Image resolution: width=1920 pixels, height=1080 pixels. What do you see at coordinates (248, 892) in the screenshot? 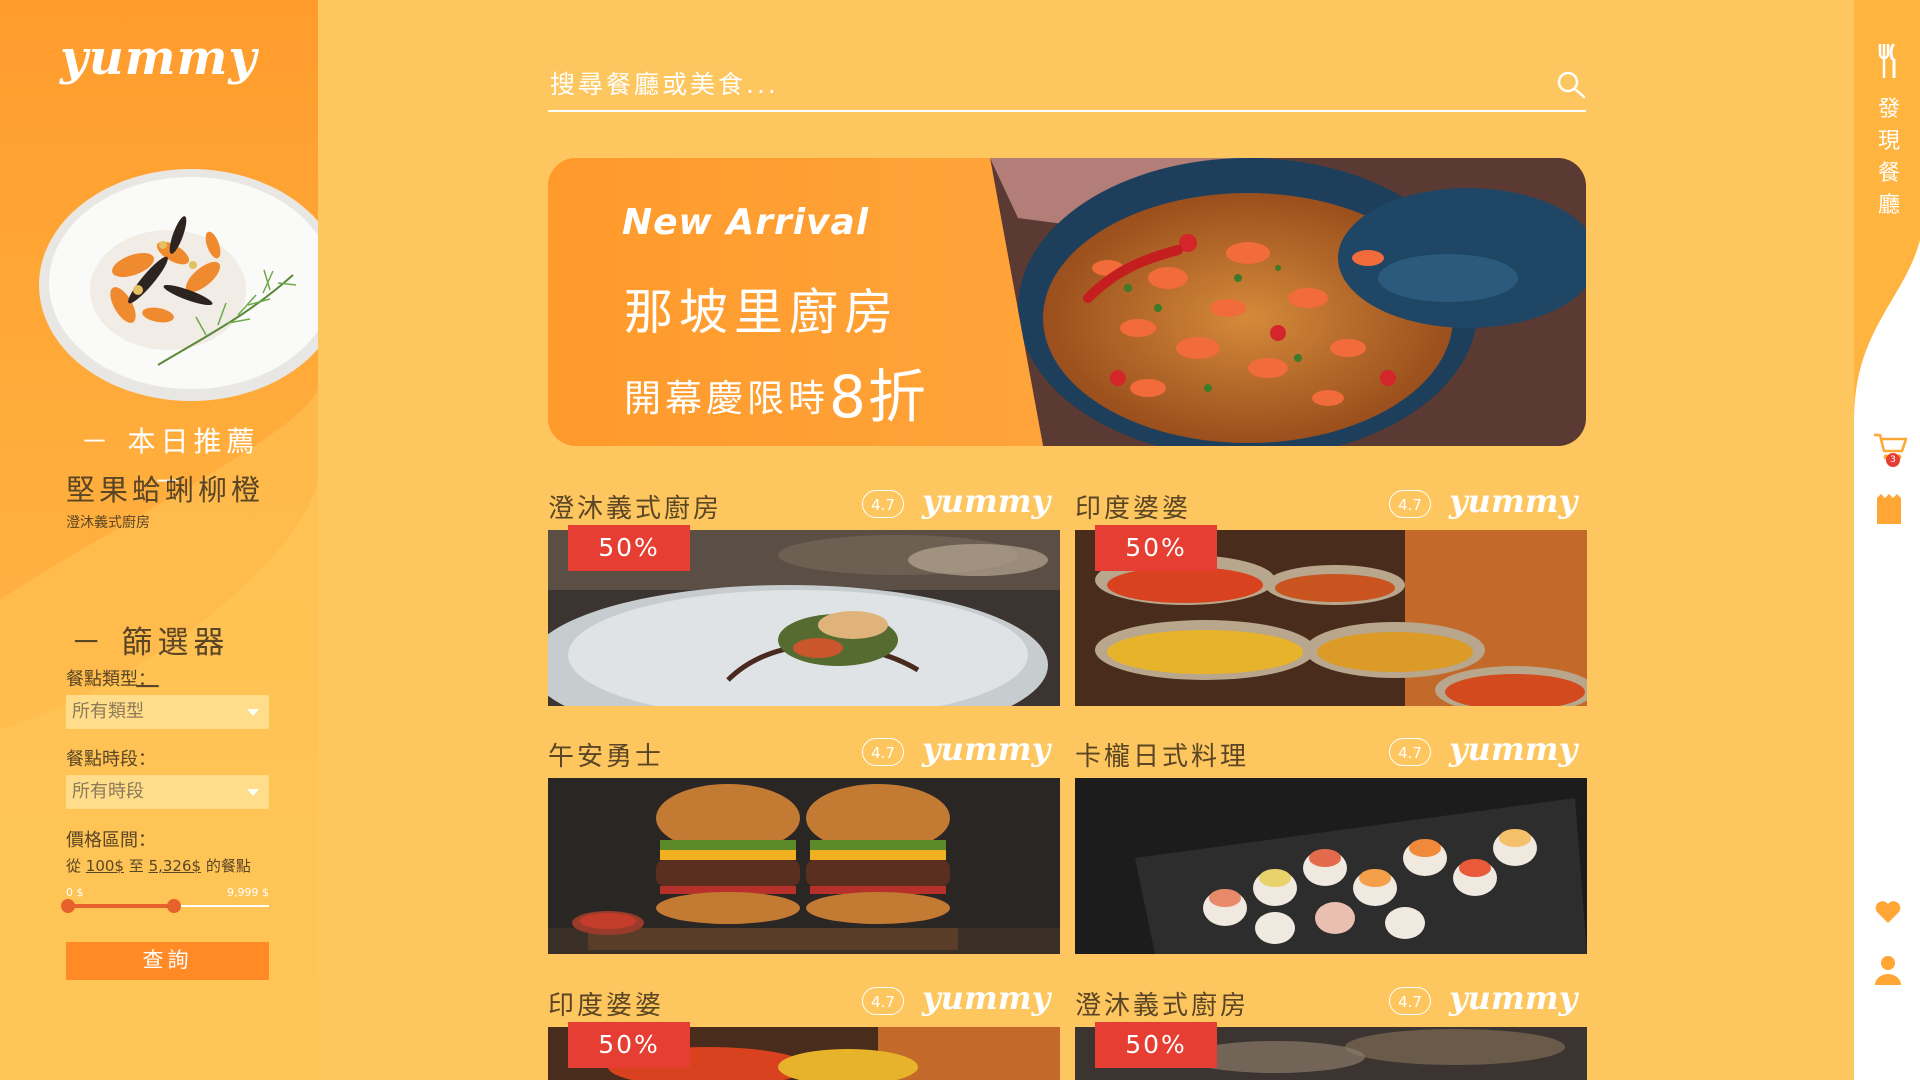
I see `range-max-label: 9,999 $` at bounding box center [248, 892].